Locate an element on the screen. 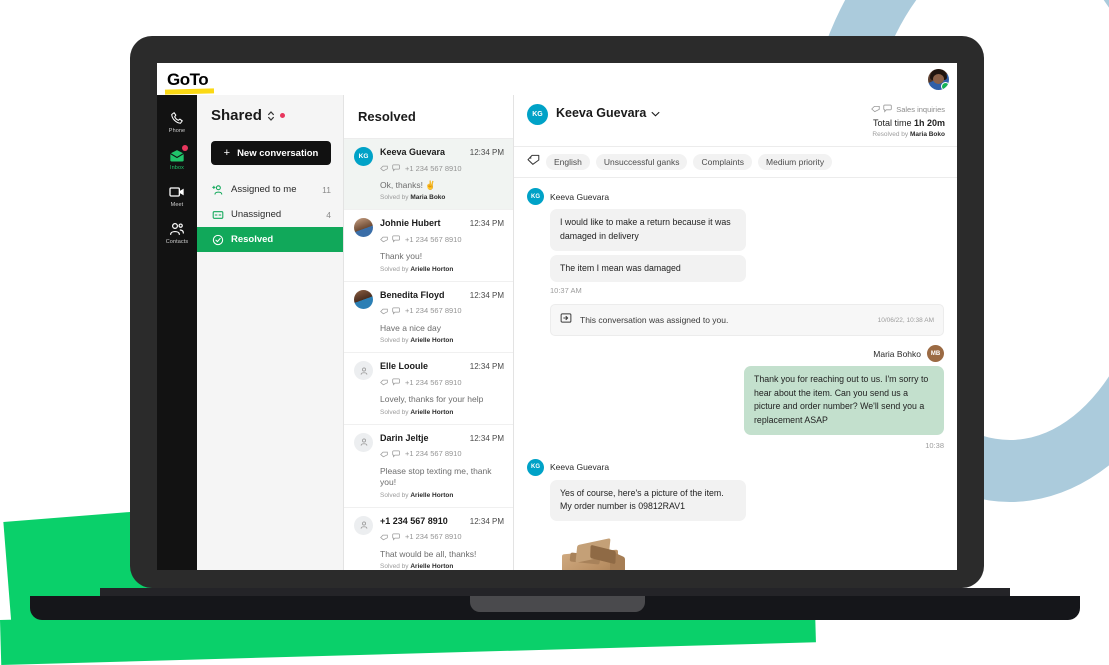 The image size is (1109, 665). nav-label-meet: Meet is located at coordinates (177, 205).